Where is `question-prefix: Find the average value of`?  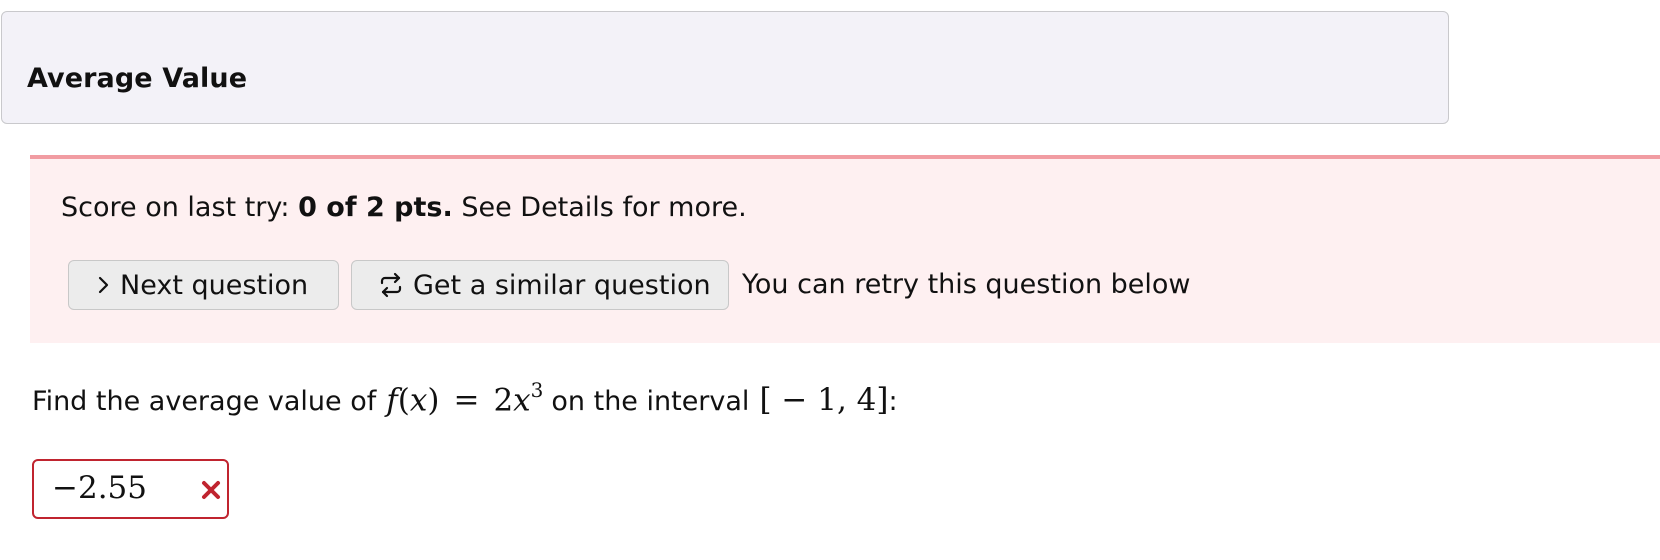 question-prefix: Find the average value of is located at coordinates (204, 402).